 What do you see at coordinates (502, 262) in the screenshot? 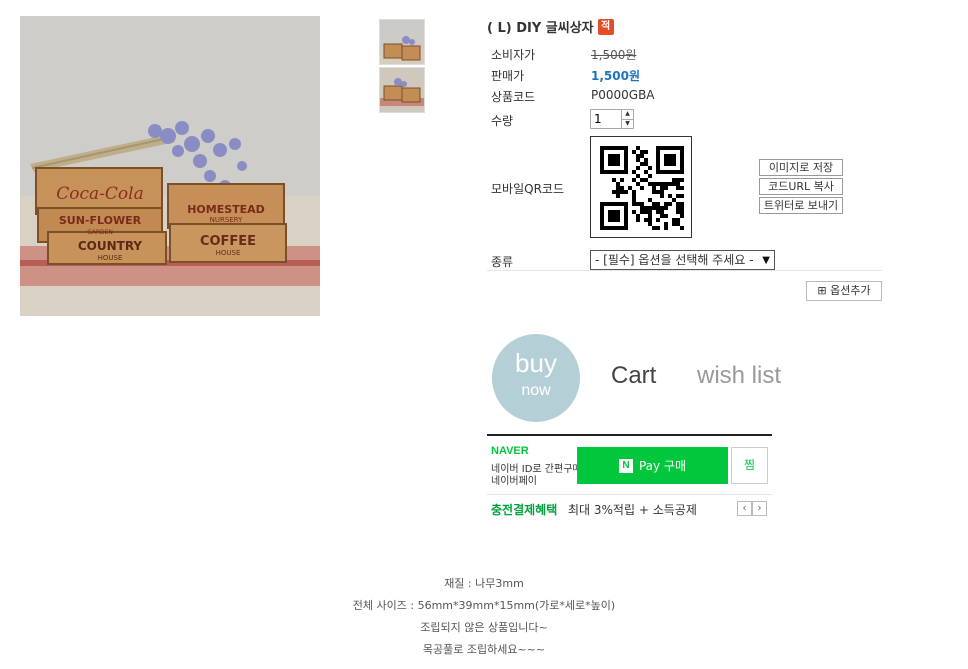
I see `option-label: 종류` at bounding box center [502, 262].